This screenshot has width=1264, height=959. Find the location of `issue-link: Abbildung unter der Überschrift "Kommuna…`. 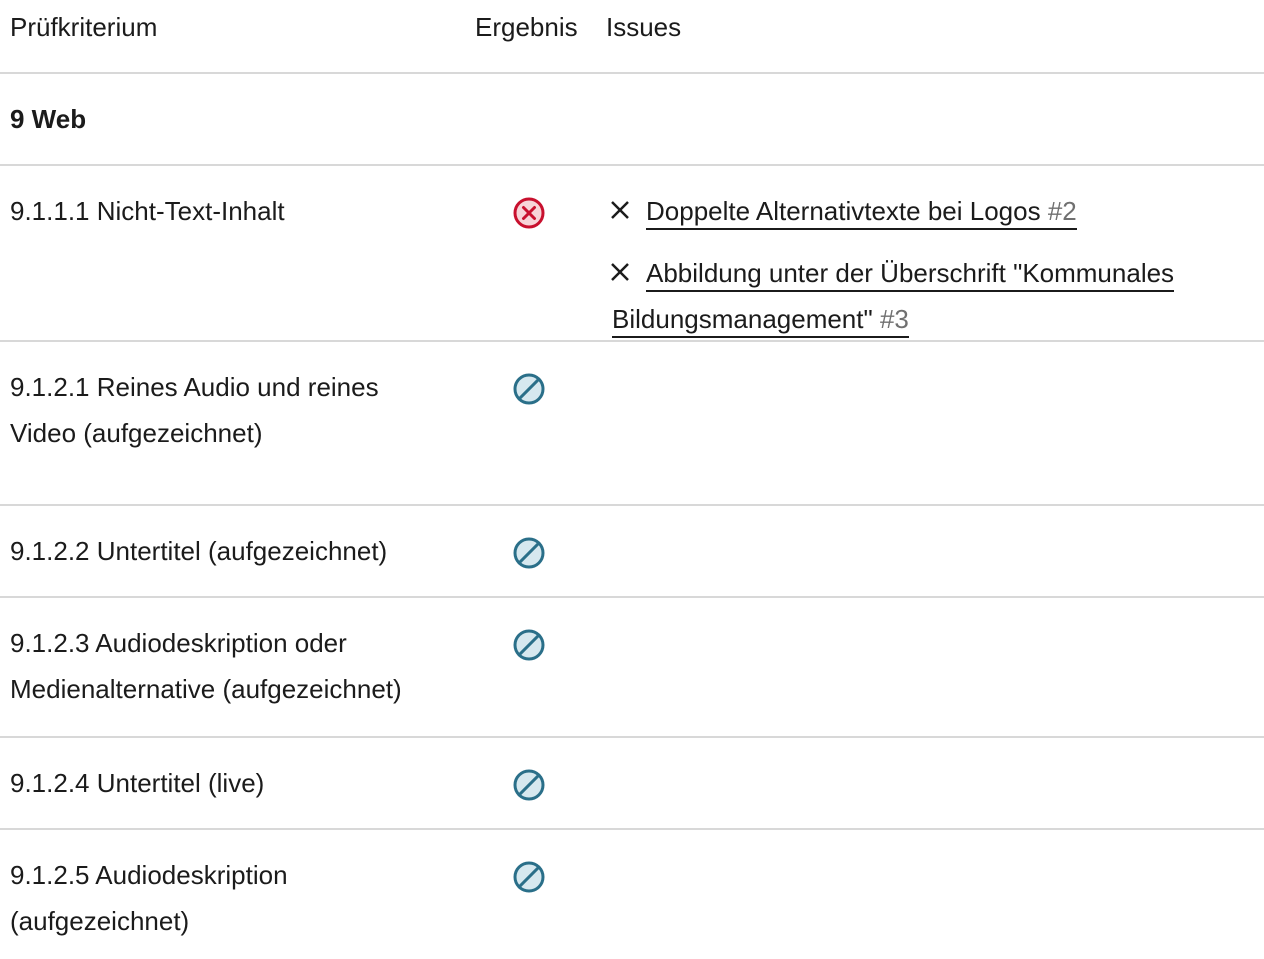

issue-link: Abbildung unter der Überschrift "Kommuna… is located at coordinates (910, 275).